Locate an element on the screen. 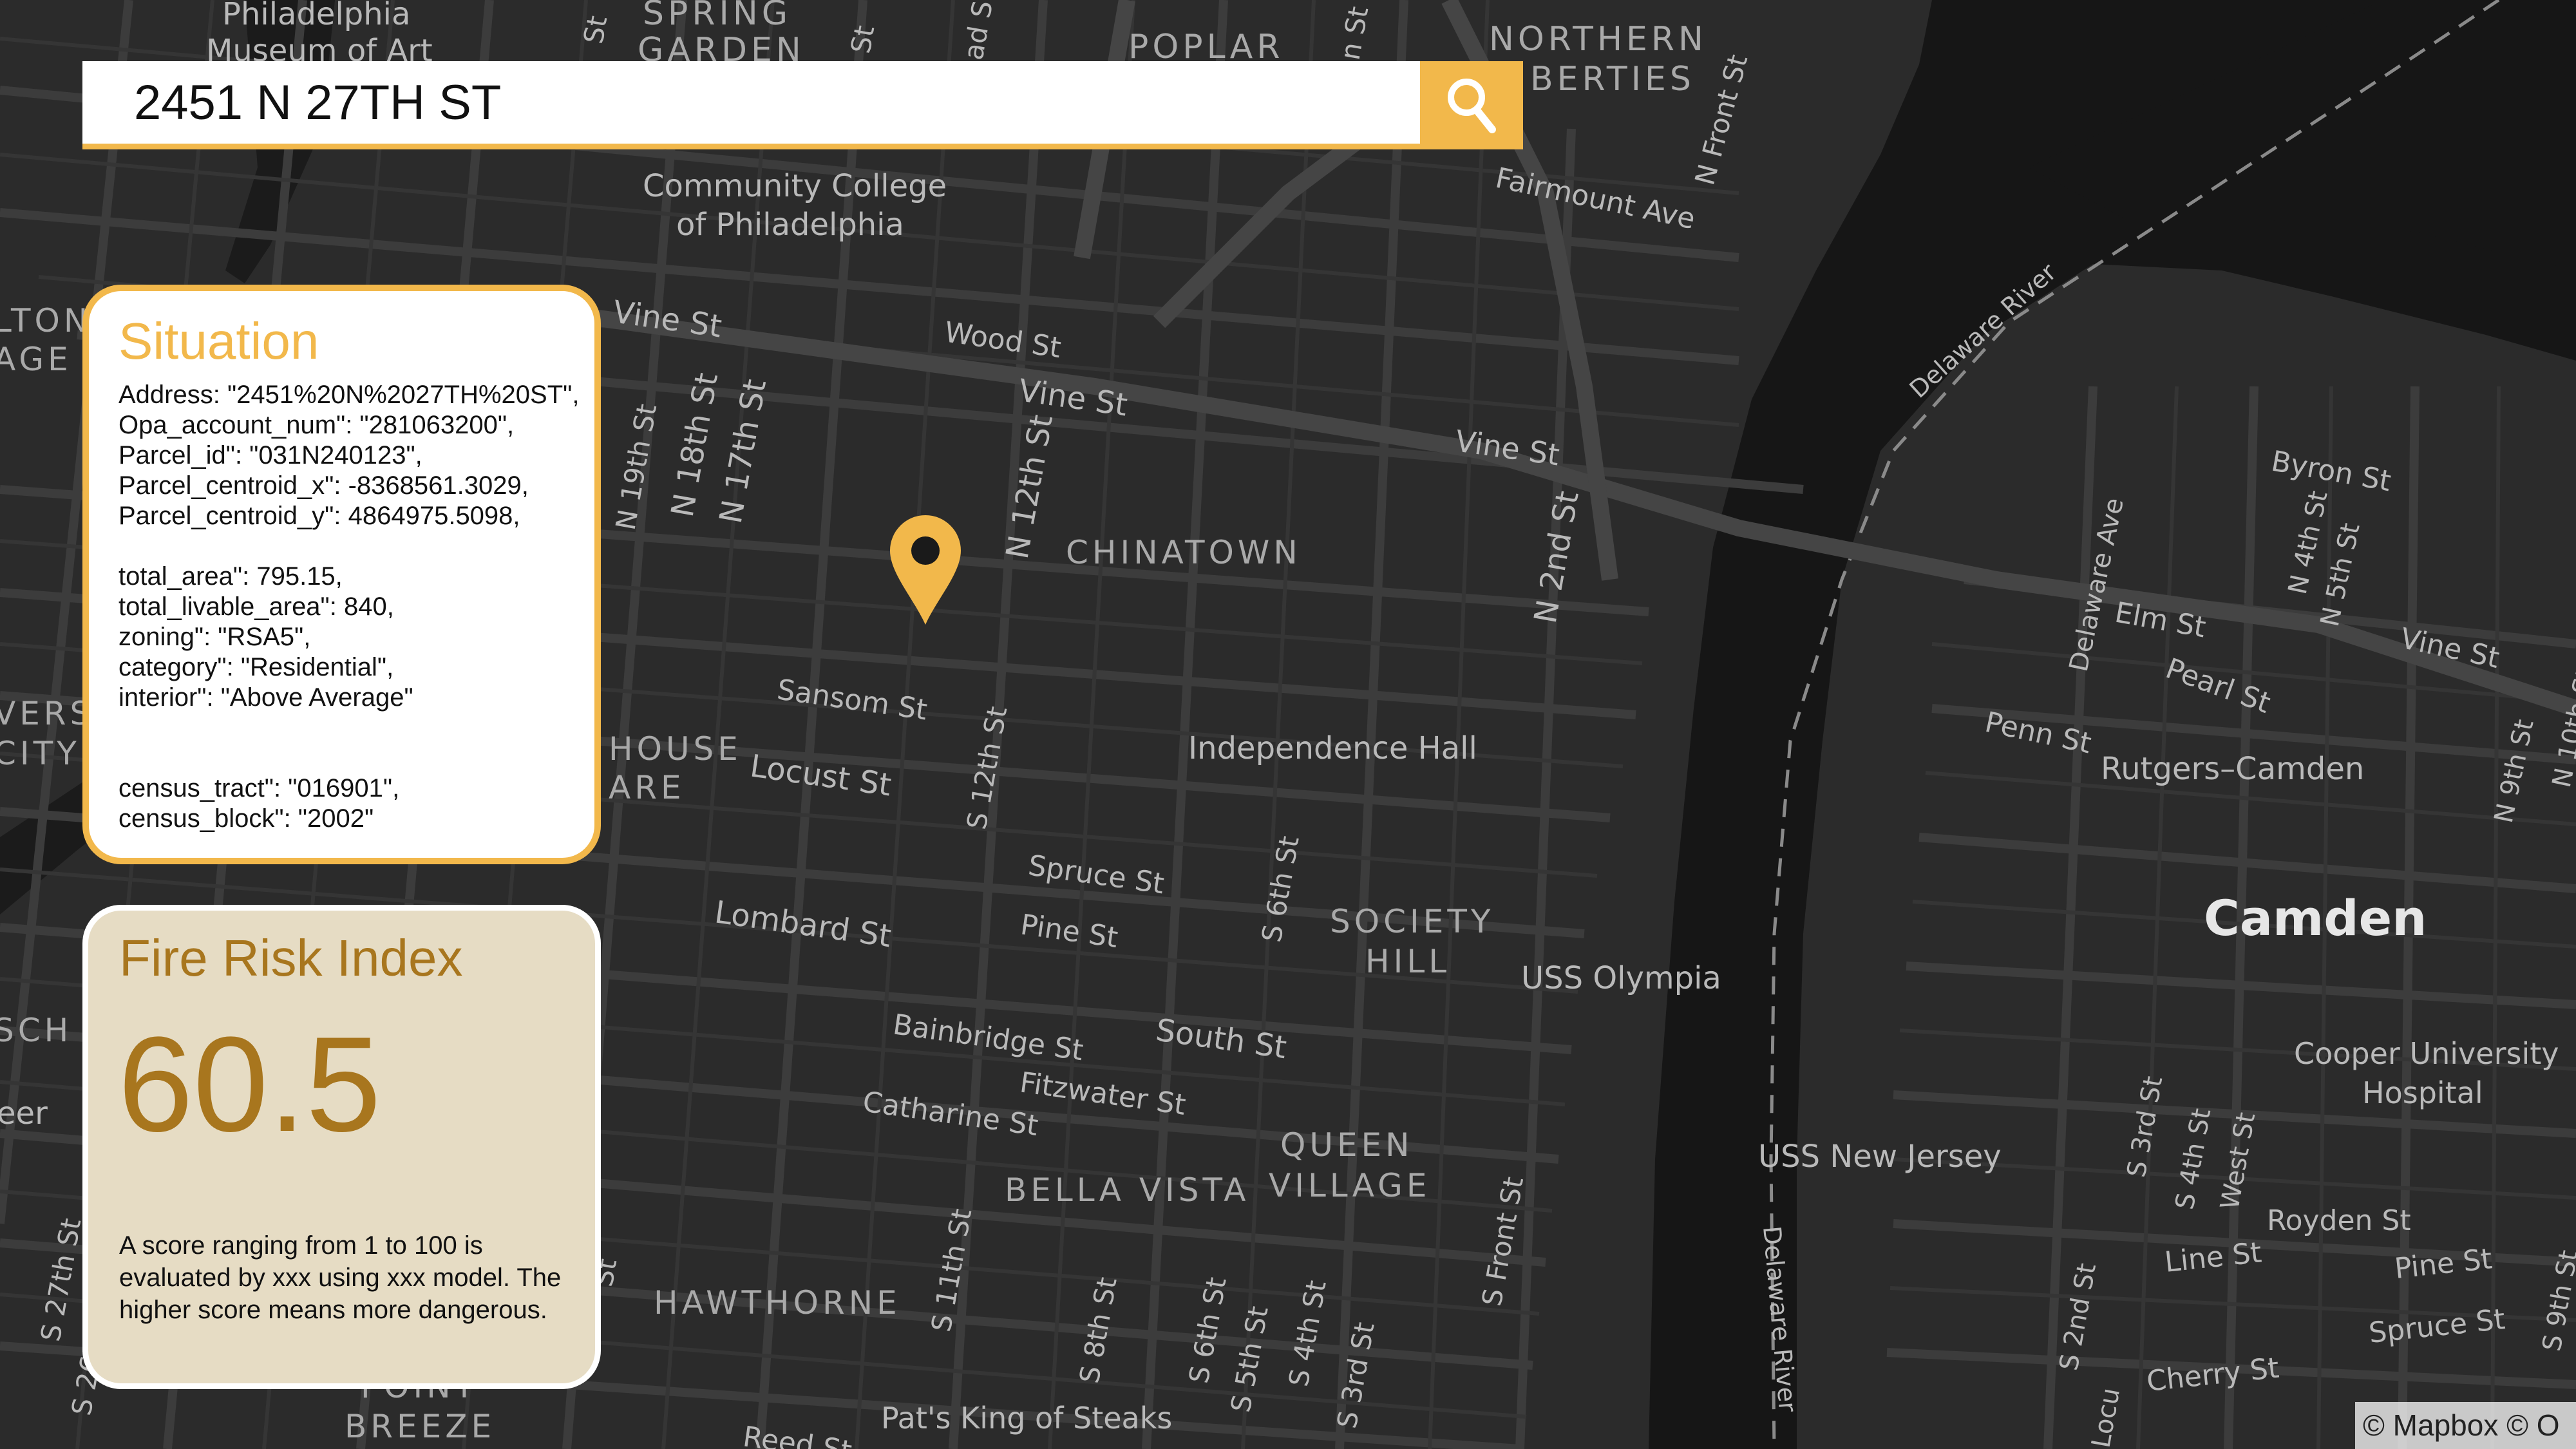  detail-livable-area: total_livable_area": 840, is located at coordinates (256, 606).